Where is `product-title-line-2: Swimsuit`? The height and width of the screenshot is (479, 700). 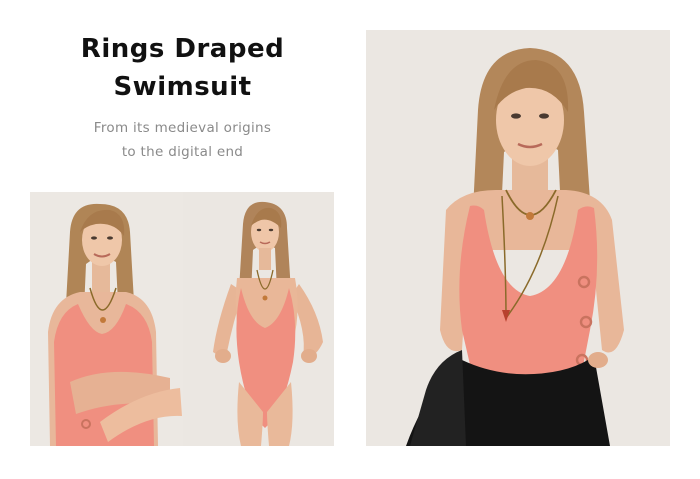 product-title-line-2: Swimsuit is located at coordinates (182, 87).